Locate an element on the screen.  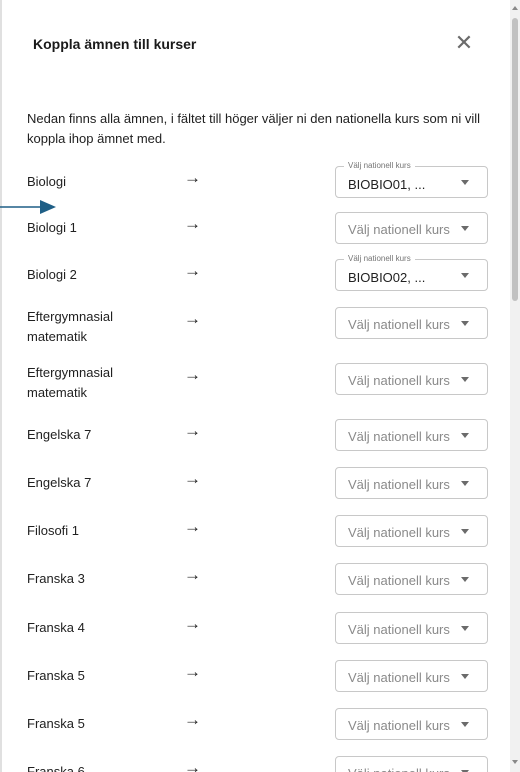
dialog-title: Koppla ämnen till kurser is located at coordinates (115, 44).